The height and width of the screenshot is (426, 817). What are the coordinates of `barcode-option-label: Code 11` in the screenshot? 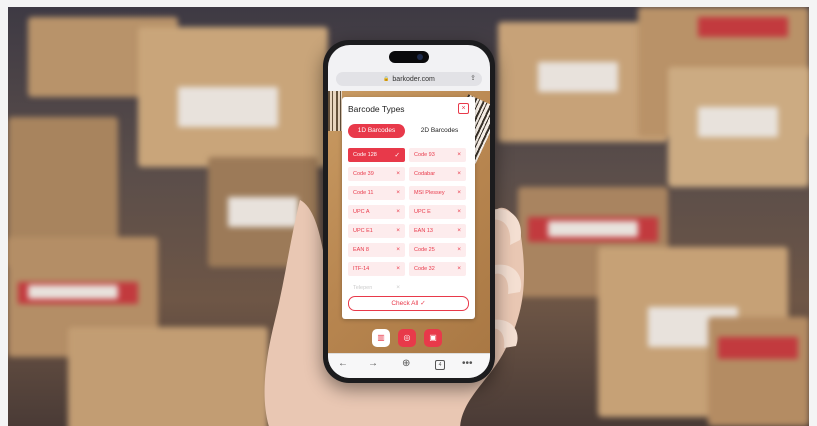 It's located at (363, 193).